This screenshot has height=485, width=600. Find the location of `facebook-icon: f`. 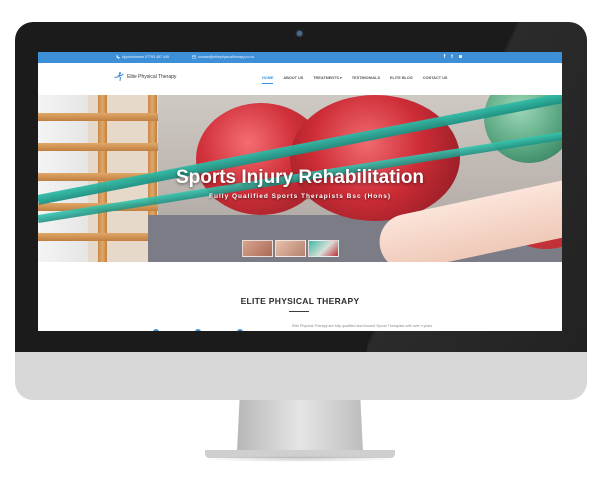

facebook-icon: f is located at coordinates (445, 57).